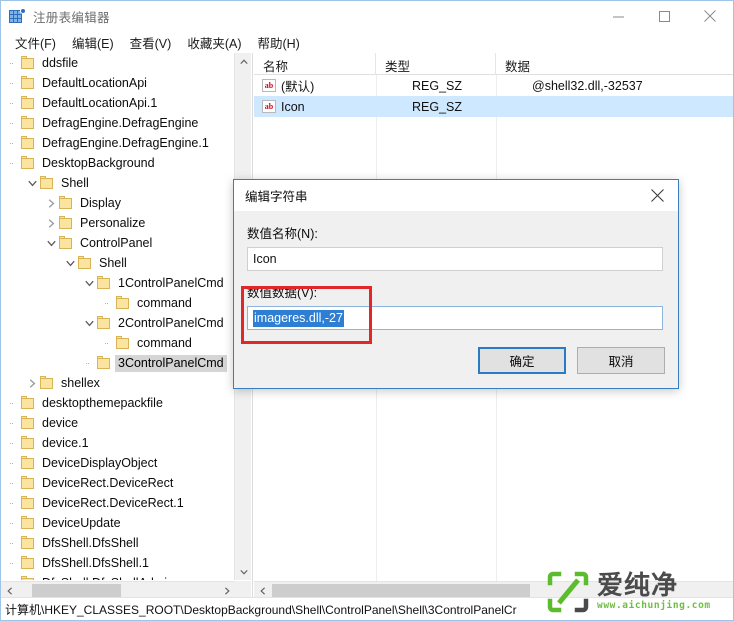 The width and height of the screenshot is (734, 621). Describe the element at coordinates (664, 16) in the screenshot. I see `maximize-button` at that location.